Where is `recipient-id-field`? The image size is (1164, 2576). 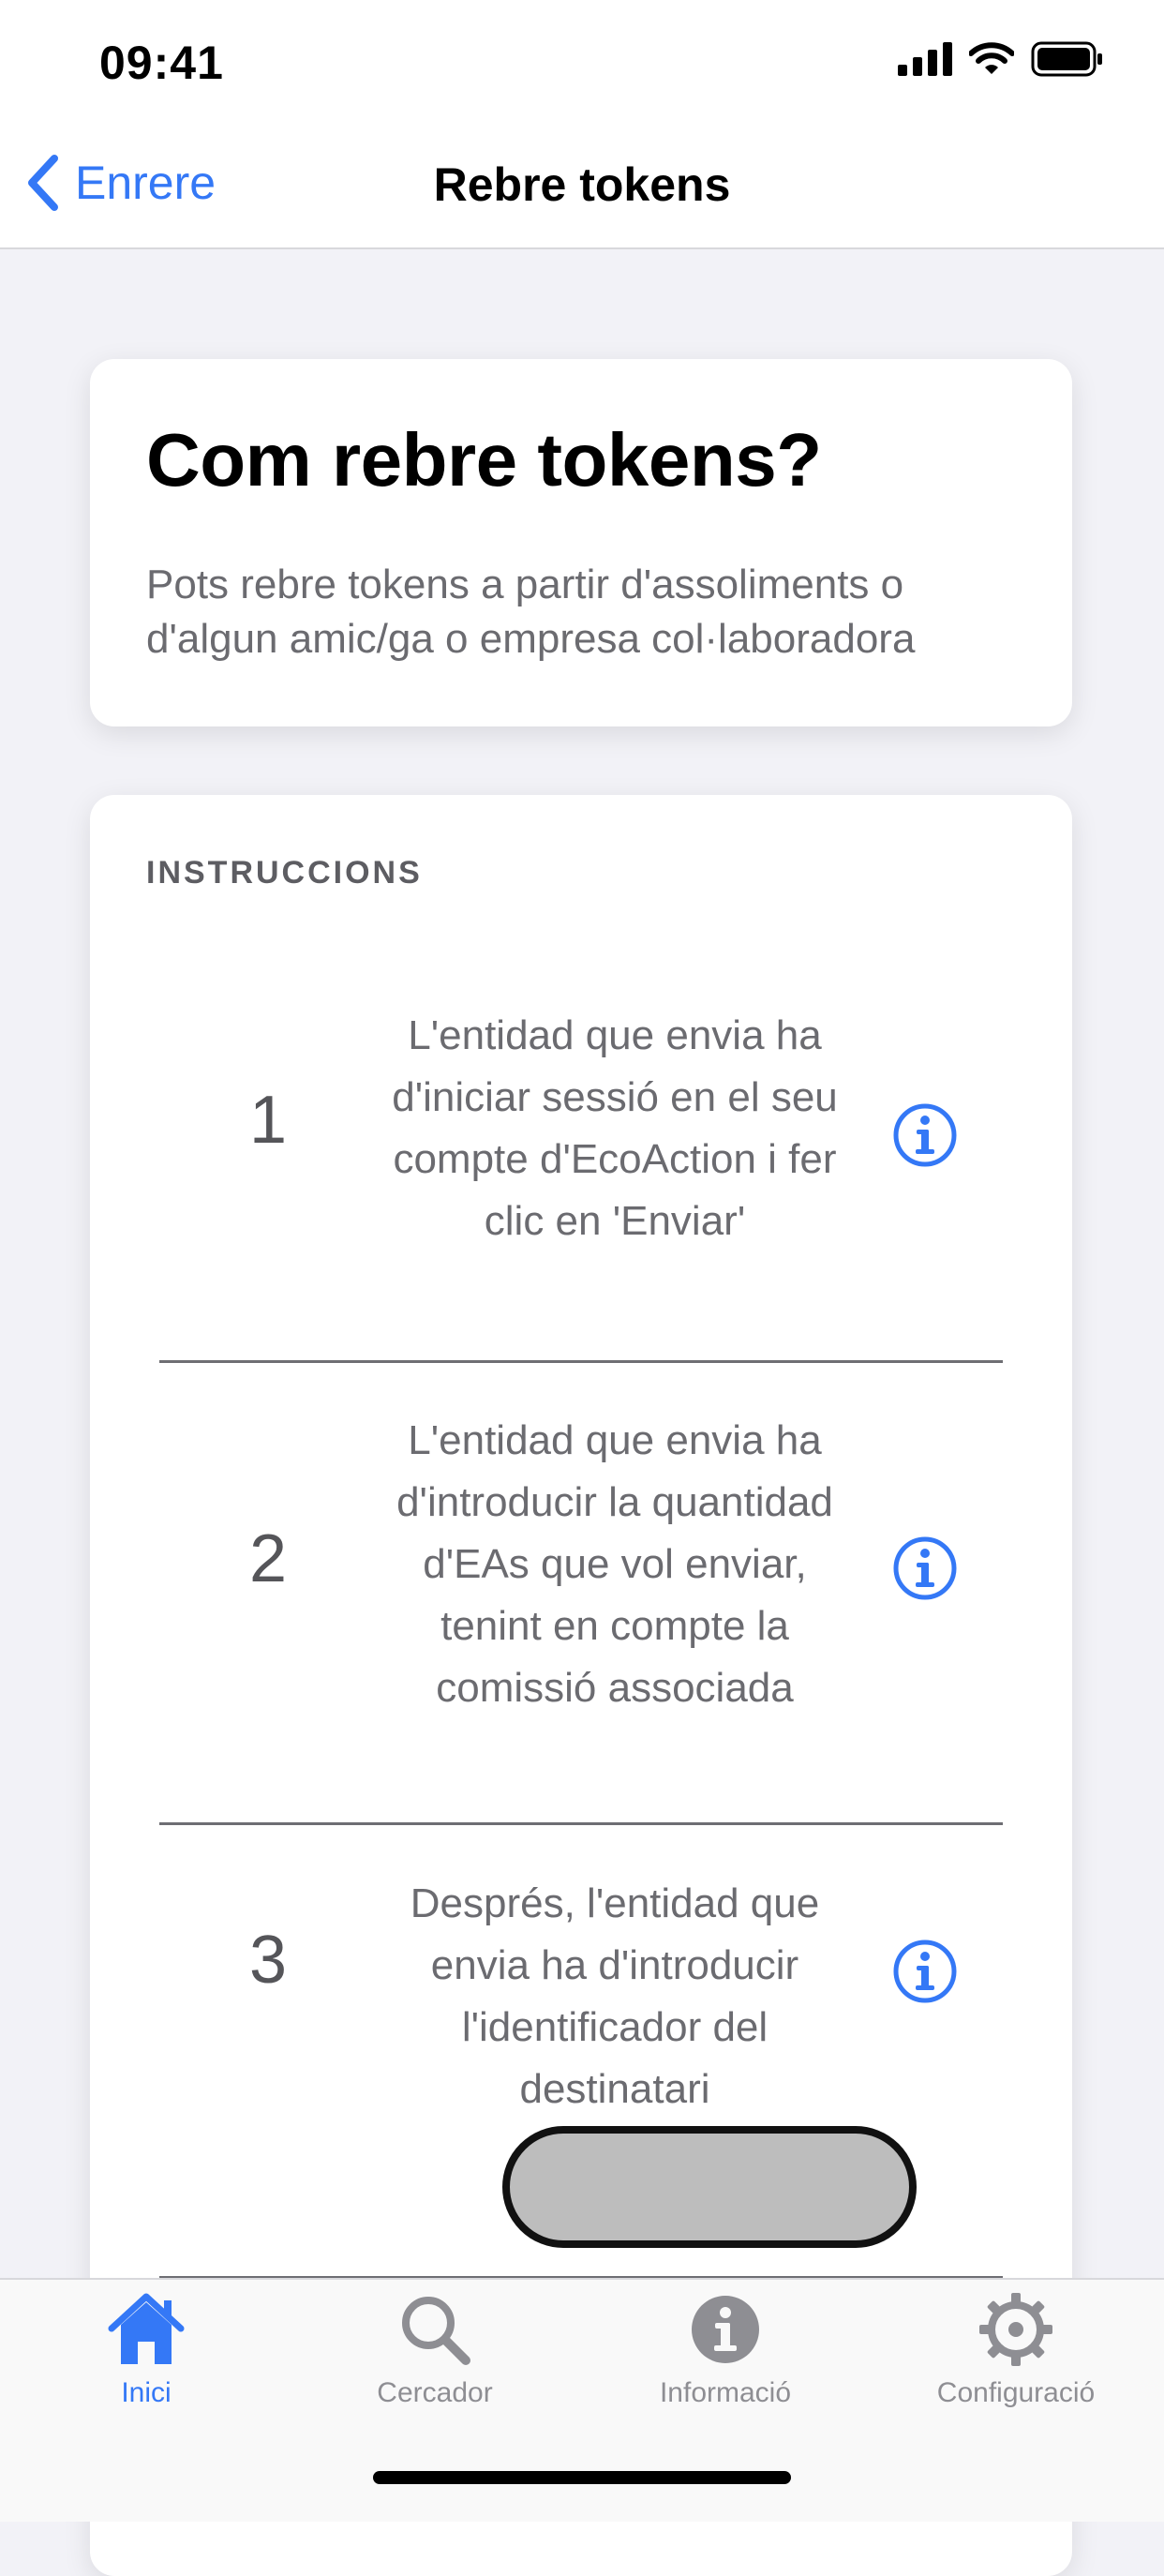
recipient-id-field is located at coordinates (710, 2187).